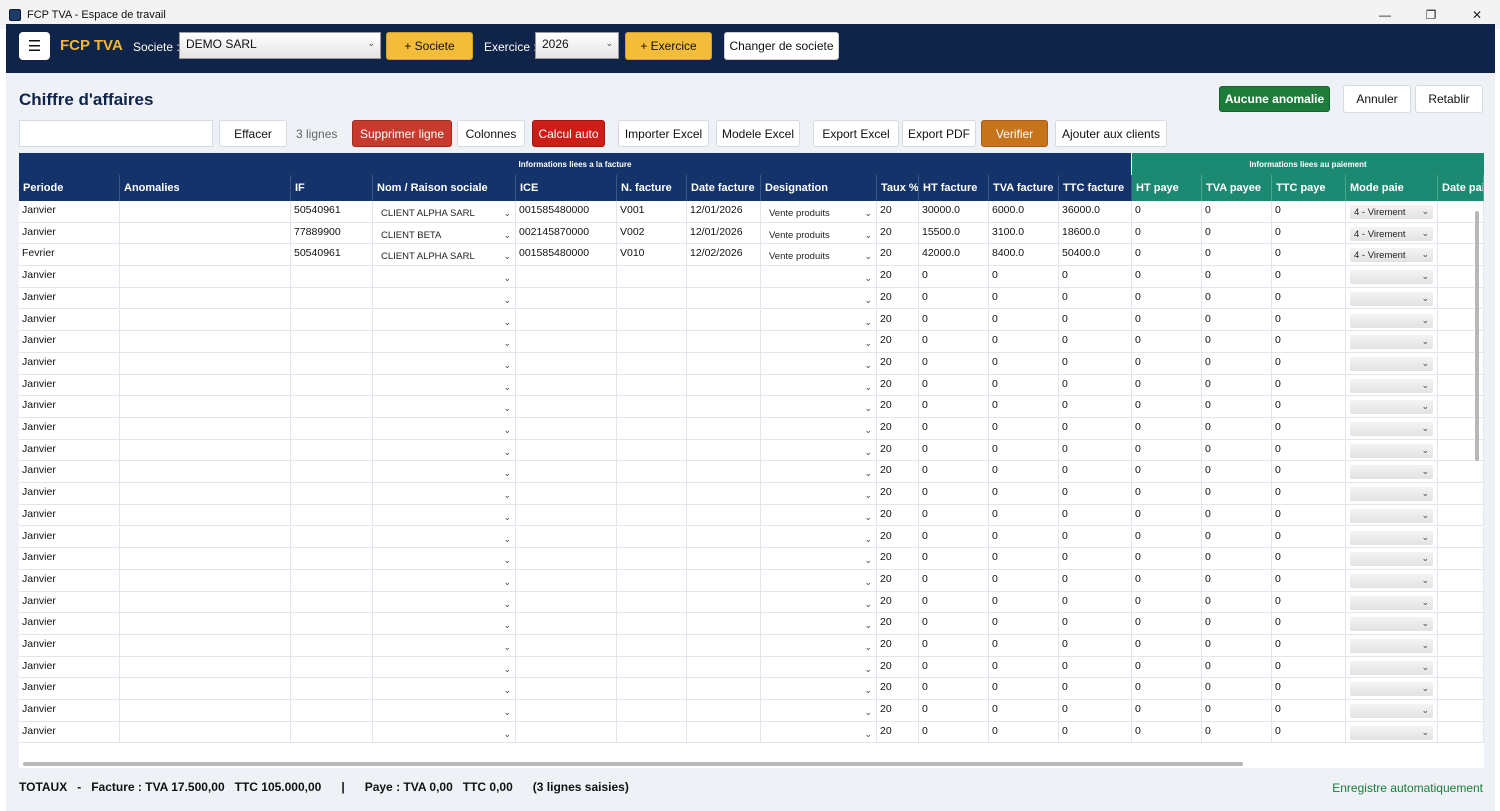  What do you see at coordinates (1309, 188) in the screenshot?
I see `column-header-ttc-paye: TTC paye` at bounding box center [1309, 188].